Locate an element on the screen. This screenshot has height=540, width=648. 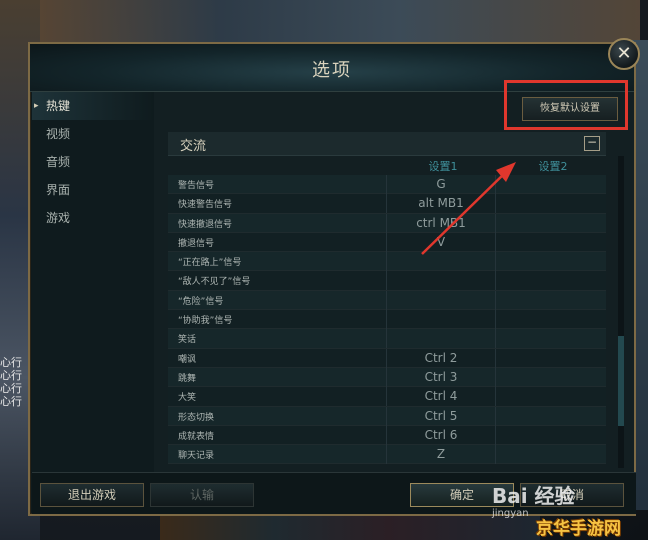
hotkey-label: “敌人不见了”信号 is located at coordinates (214, 282).